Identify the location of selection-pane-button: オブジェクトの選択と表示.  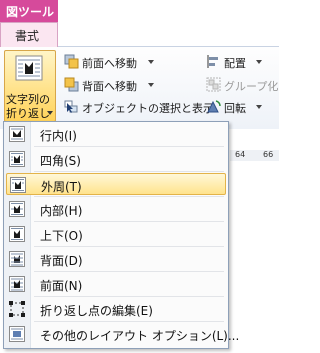
(139, 107).